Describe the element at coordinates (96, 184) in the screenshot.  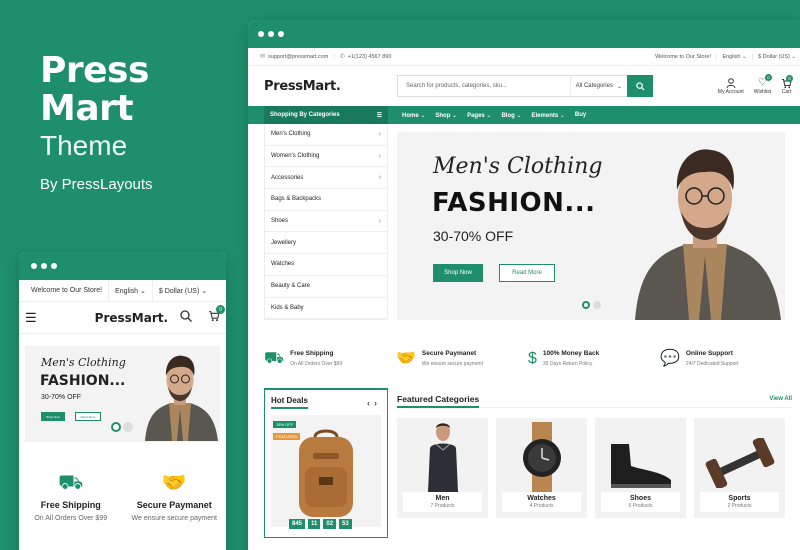
I see `brand-author: By PressLayouts` at that location.